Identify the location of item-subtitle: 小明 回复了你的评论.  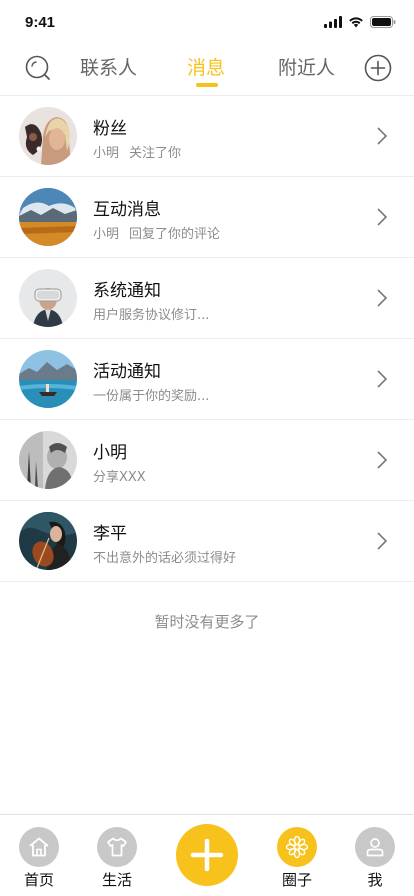
(156, 232).